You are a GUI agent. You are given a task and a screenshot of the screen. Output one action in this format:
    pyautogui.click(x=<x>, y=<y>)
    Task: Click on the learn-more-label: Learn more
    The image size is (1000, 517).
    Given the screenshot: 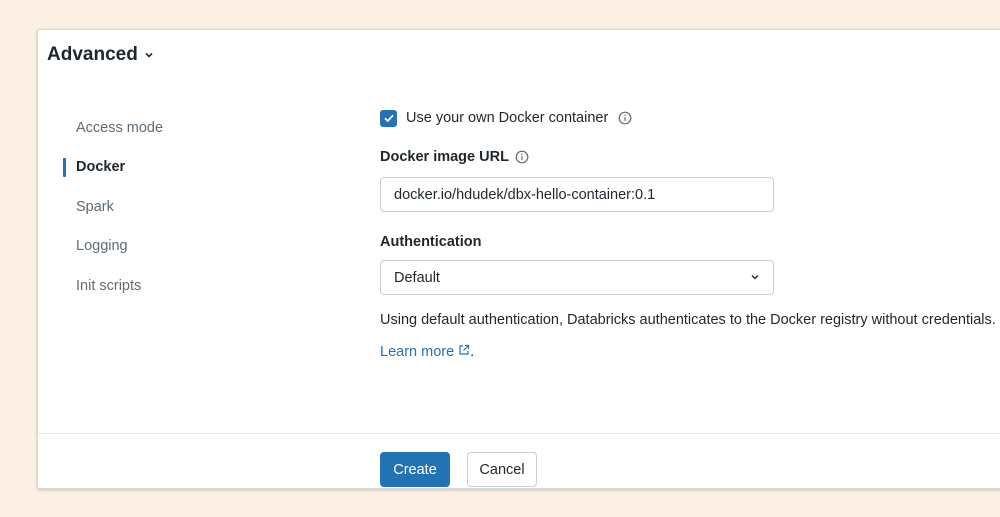 What is the action you would take?
    pyautogui.click(x=417, y=352)
    